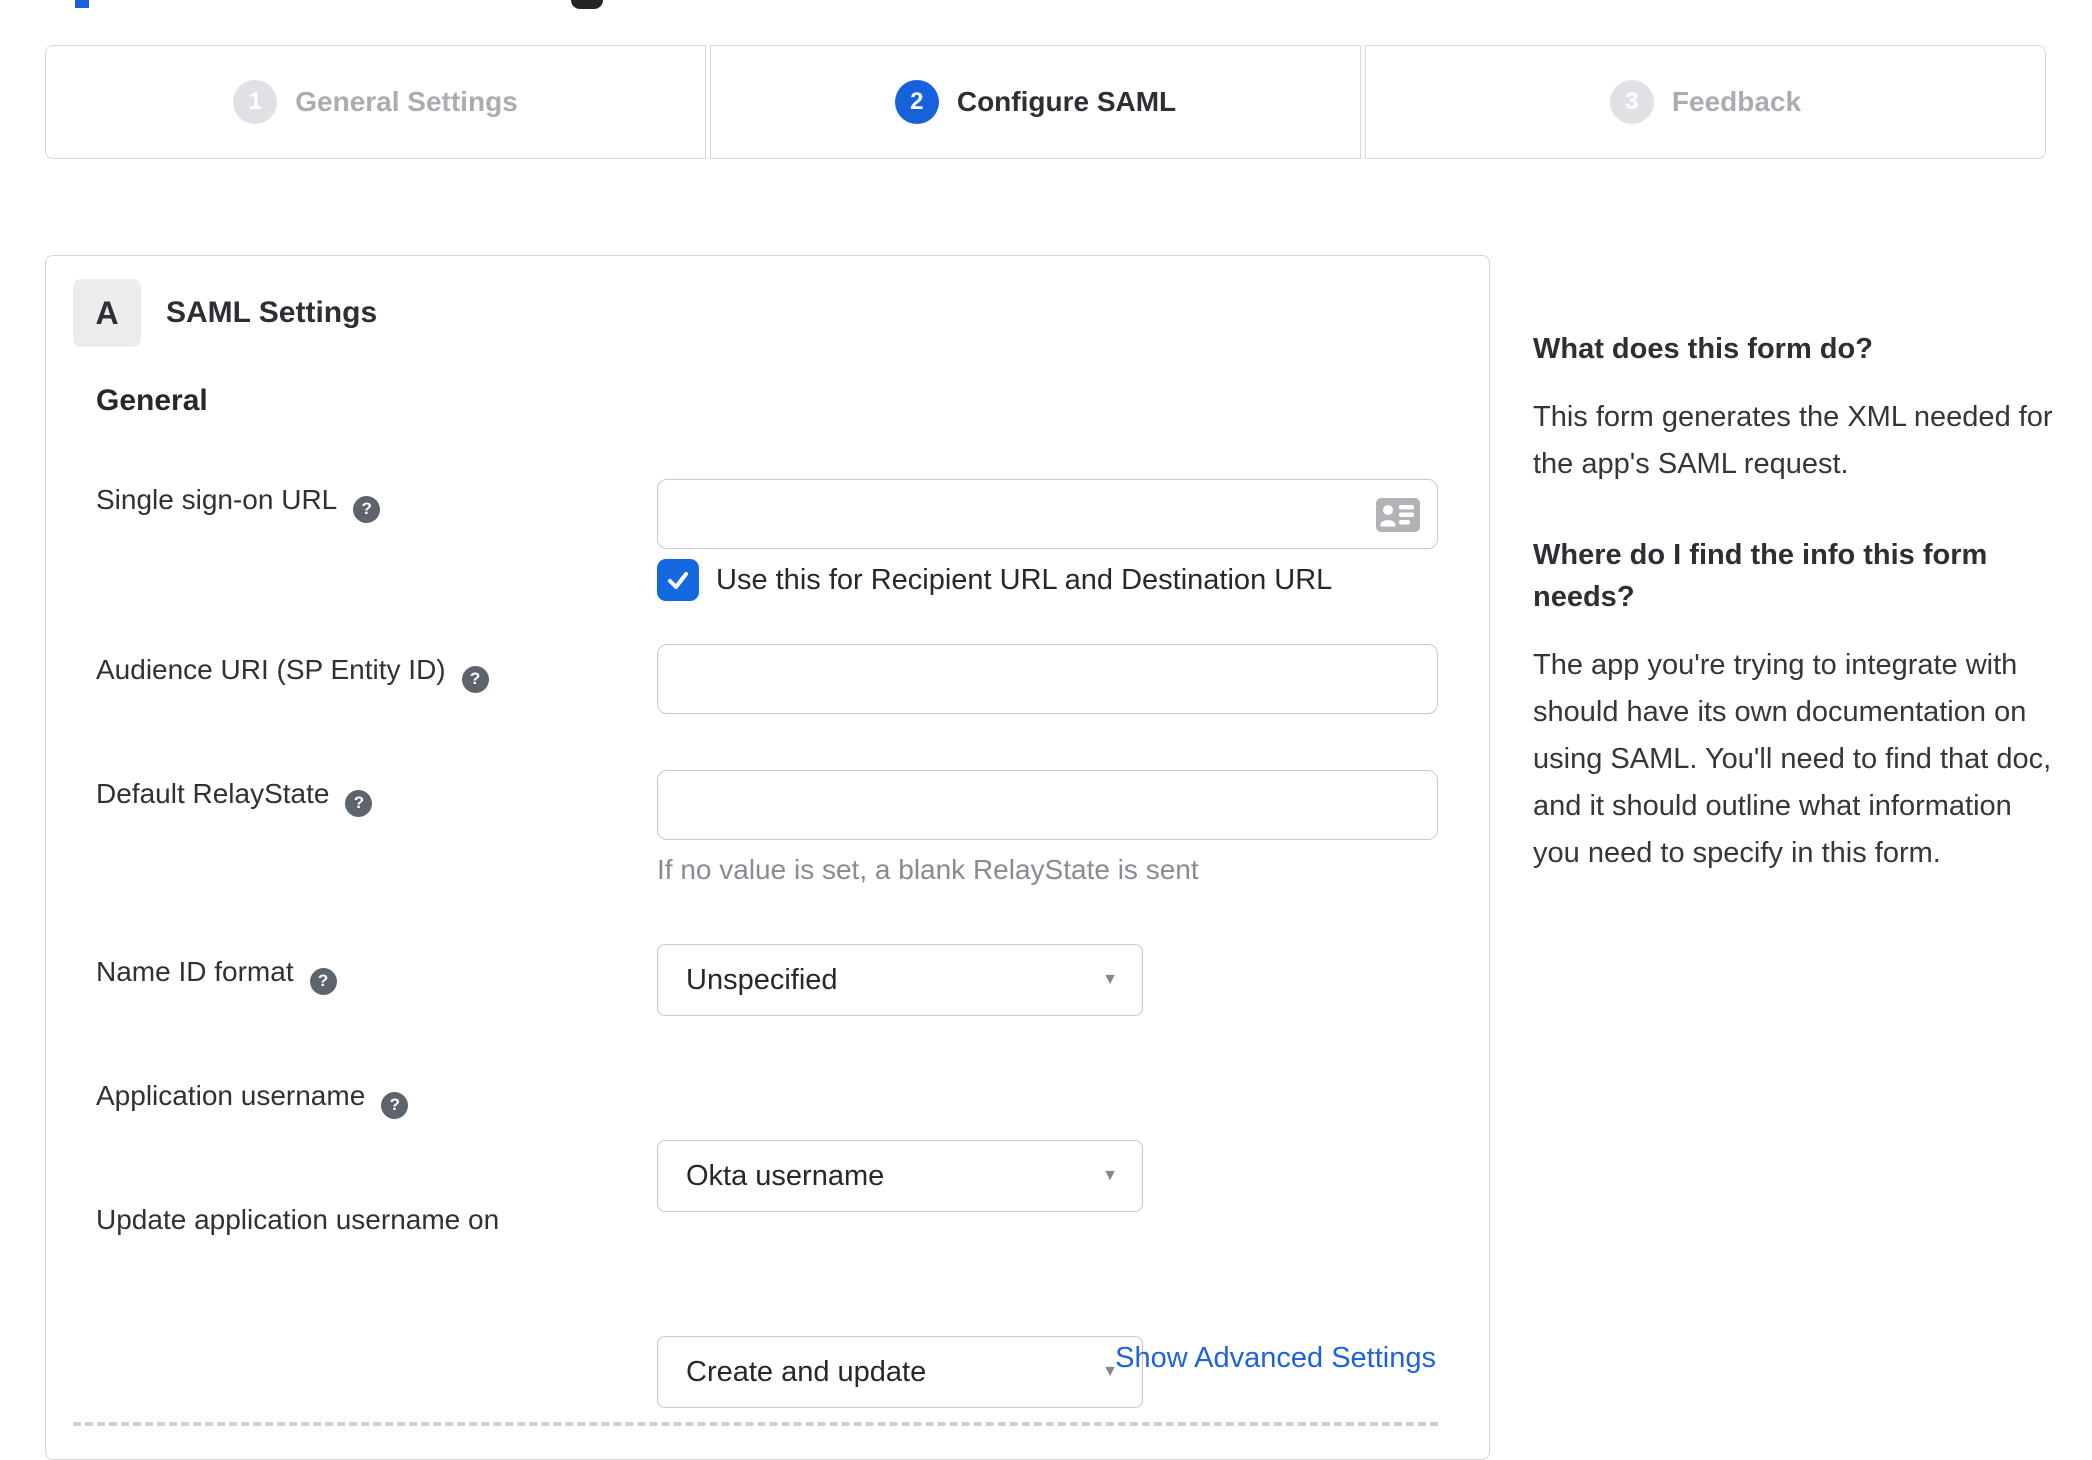  I want to click on section-a-badge: A, so click(107, 313).